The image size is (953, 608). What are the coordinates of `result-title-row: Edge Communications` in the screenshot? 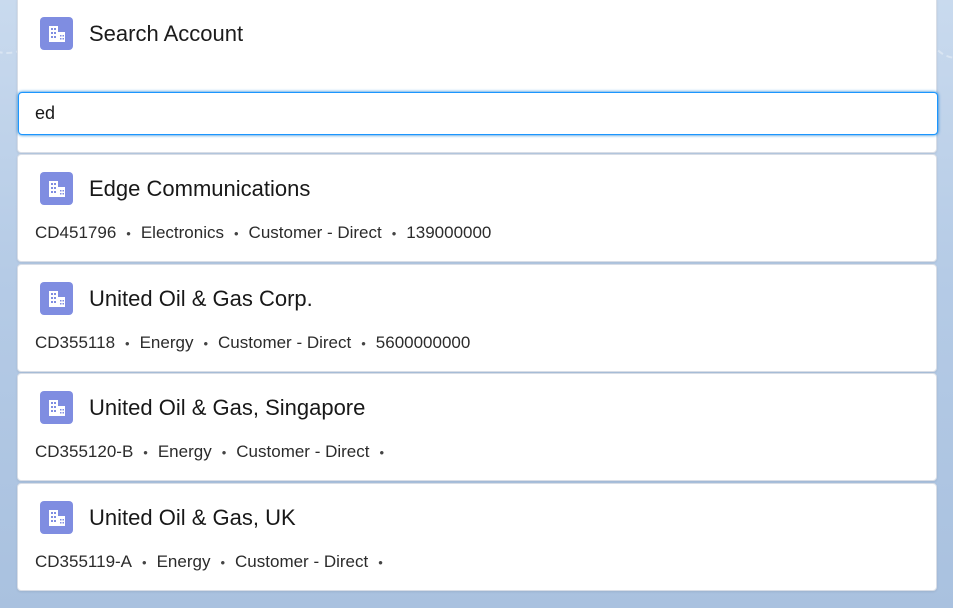 It's located at (175, 188).